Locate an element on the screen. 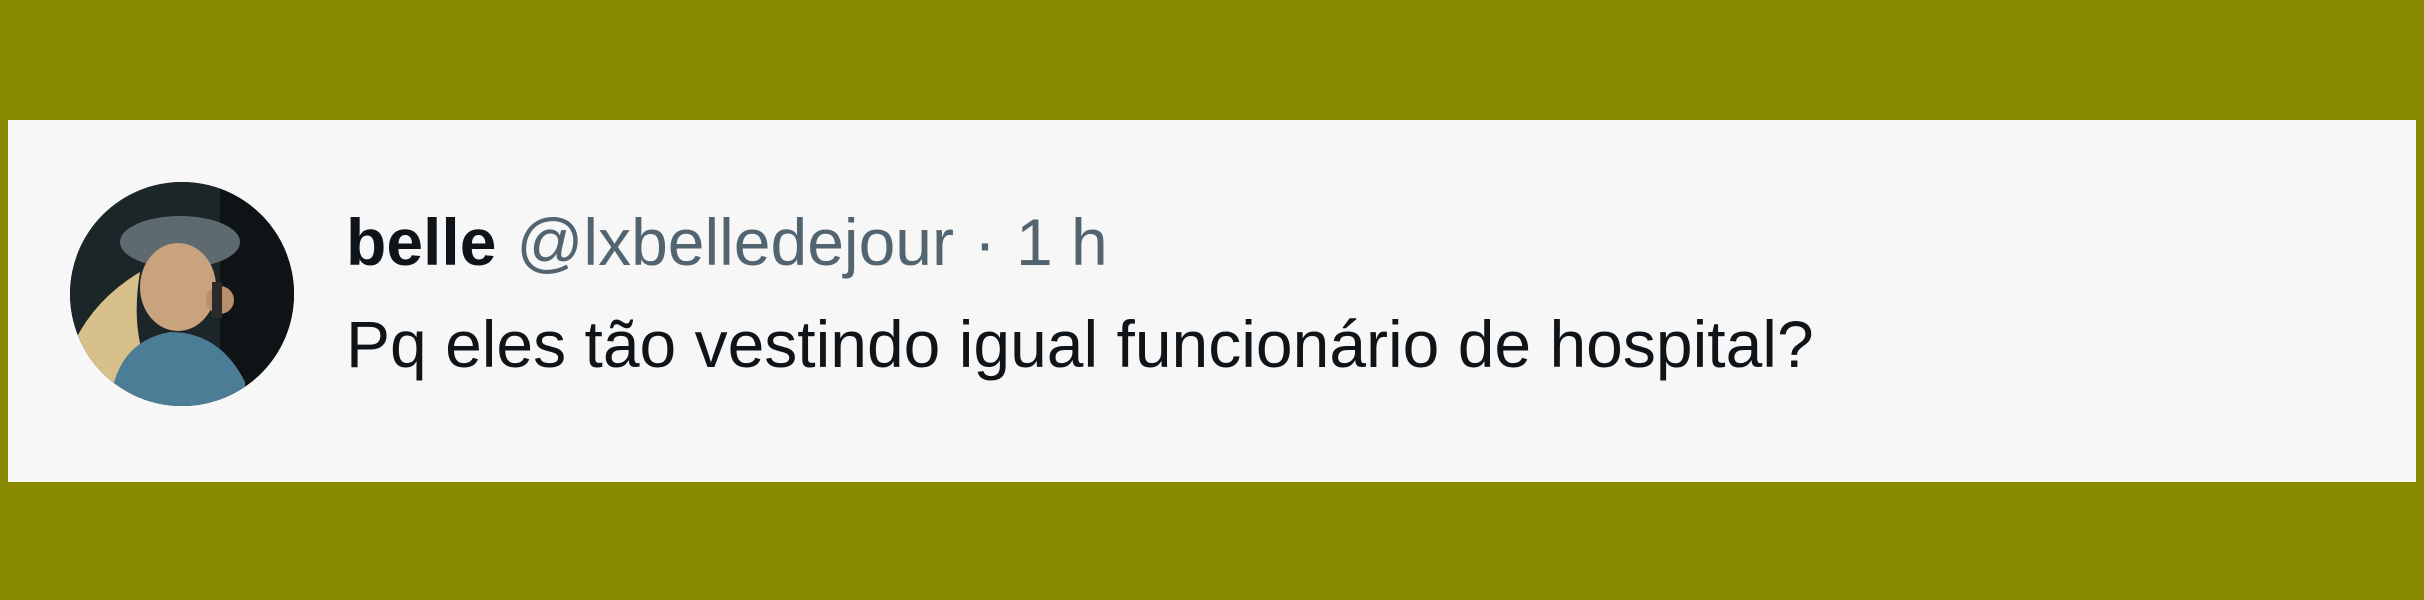 The image size is (2424, 600). display-name: belle is located at coordinates (421, 242).